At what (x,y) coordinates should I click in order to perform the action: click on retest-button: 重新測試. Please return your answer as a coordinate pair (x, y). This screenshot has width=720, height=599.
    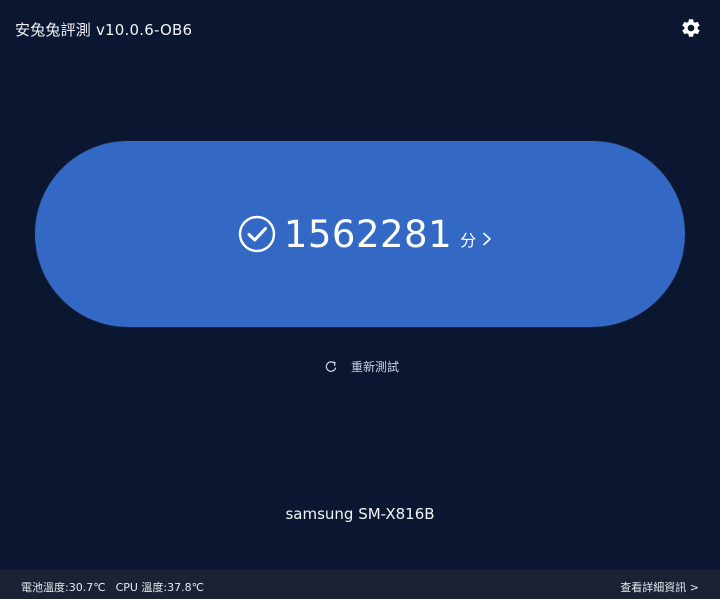
    Looking at the image, I should click on (361, 366).